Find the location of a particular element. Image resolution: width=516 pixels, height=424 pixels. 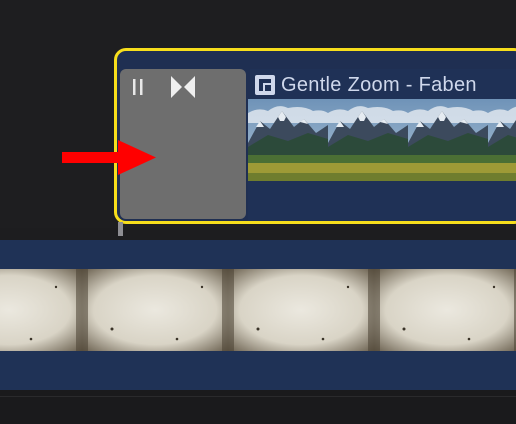

primary-clip-audio-area is located at coordinates (258, 370).